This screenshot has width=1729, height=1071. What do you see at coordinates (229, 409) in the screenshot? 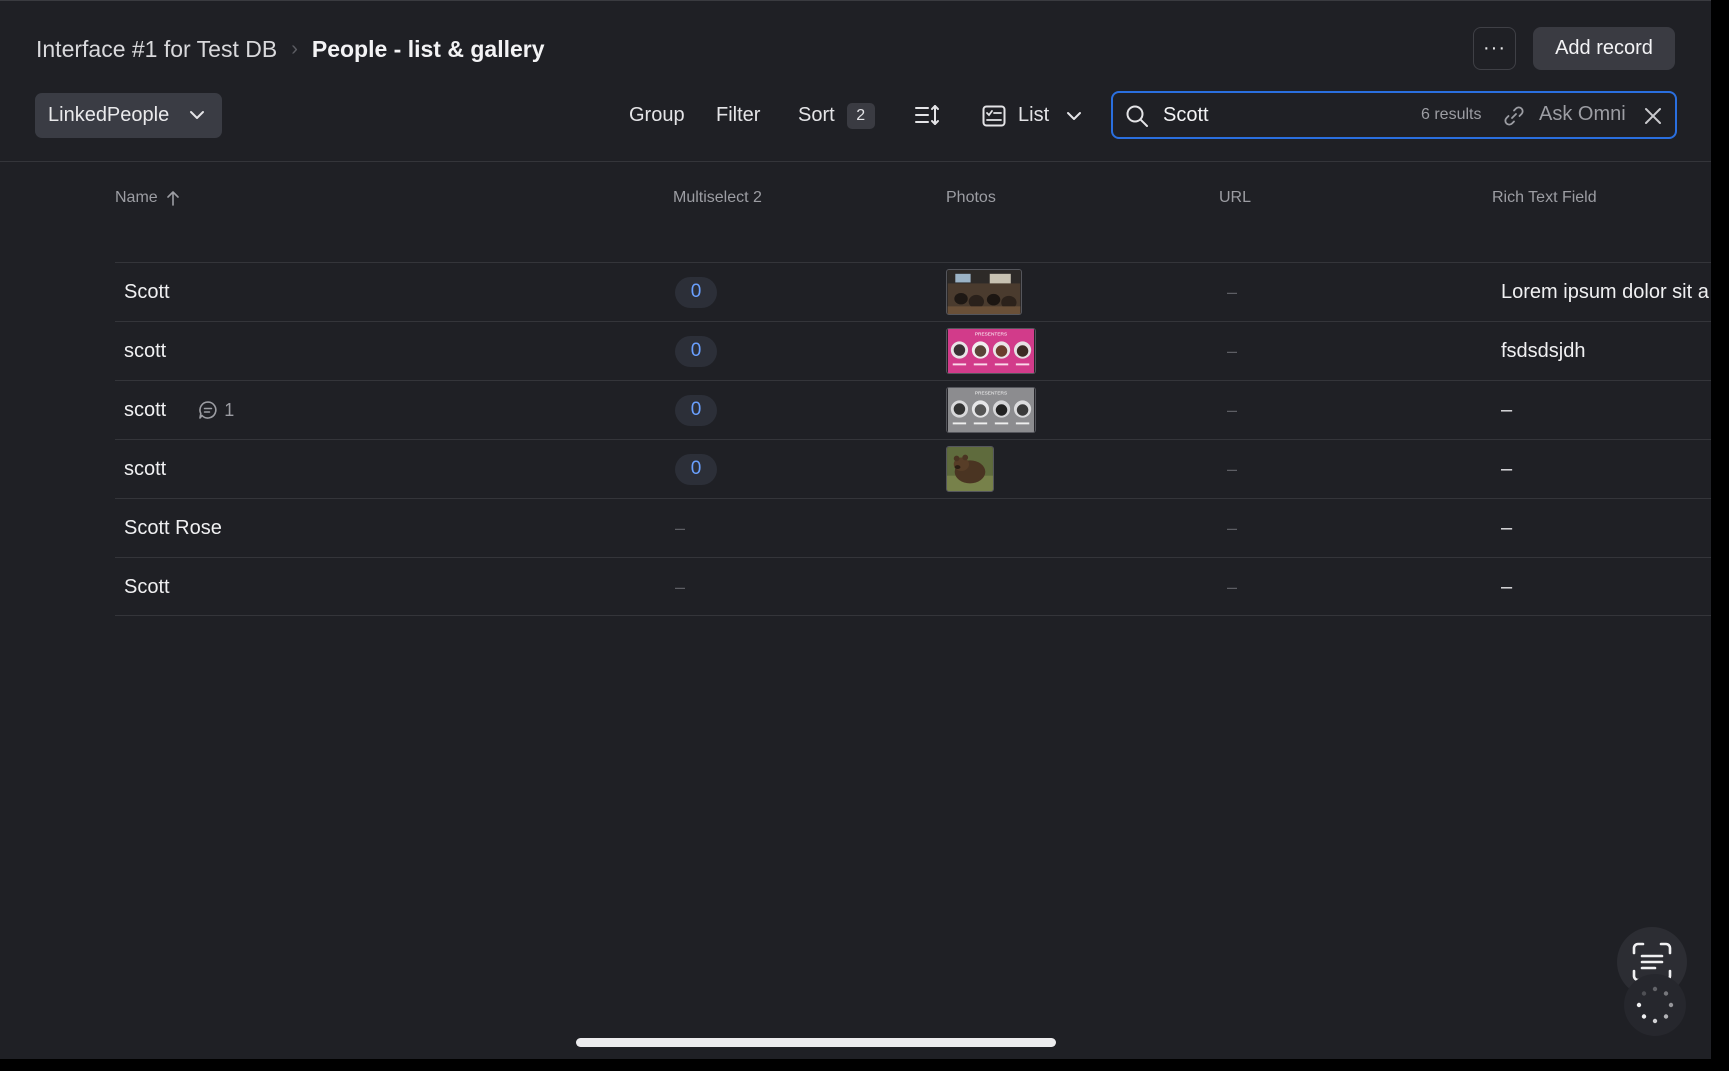
I see `comment-count: 1` at bounding box center [229, 409].